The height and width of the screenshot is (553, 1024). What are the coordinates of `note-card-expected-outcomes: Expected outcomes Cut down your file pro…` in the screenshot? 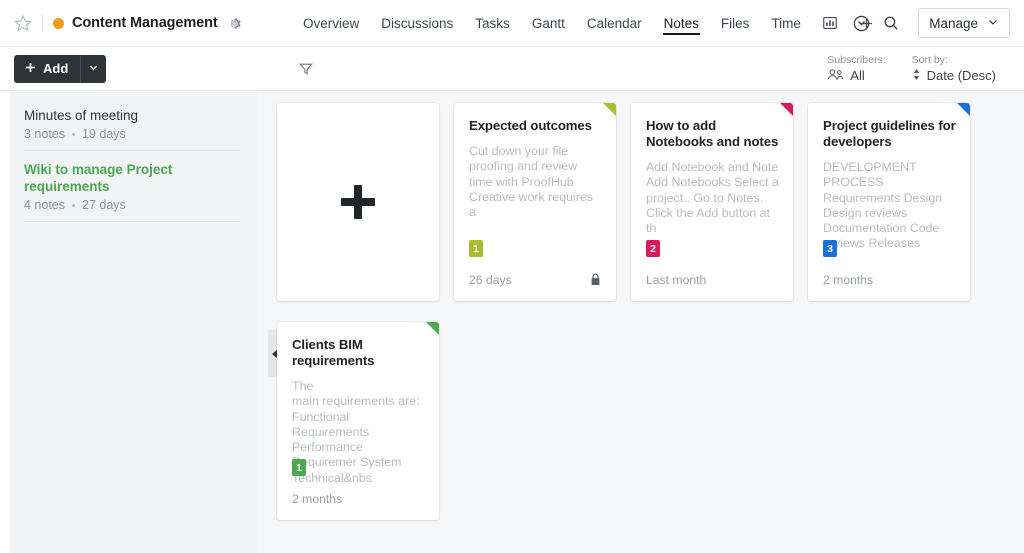 It's located at (535, 202).